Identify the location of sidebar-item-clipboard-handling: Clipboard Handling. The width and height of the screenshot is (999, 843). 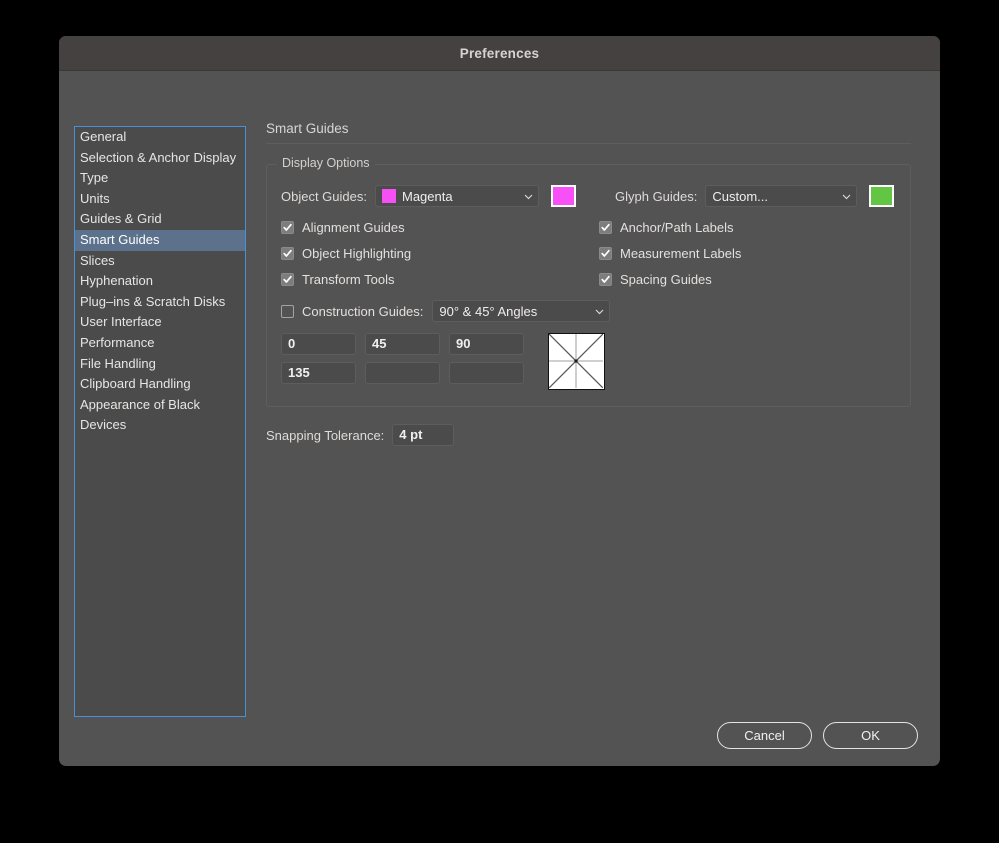
(160, 384).